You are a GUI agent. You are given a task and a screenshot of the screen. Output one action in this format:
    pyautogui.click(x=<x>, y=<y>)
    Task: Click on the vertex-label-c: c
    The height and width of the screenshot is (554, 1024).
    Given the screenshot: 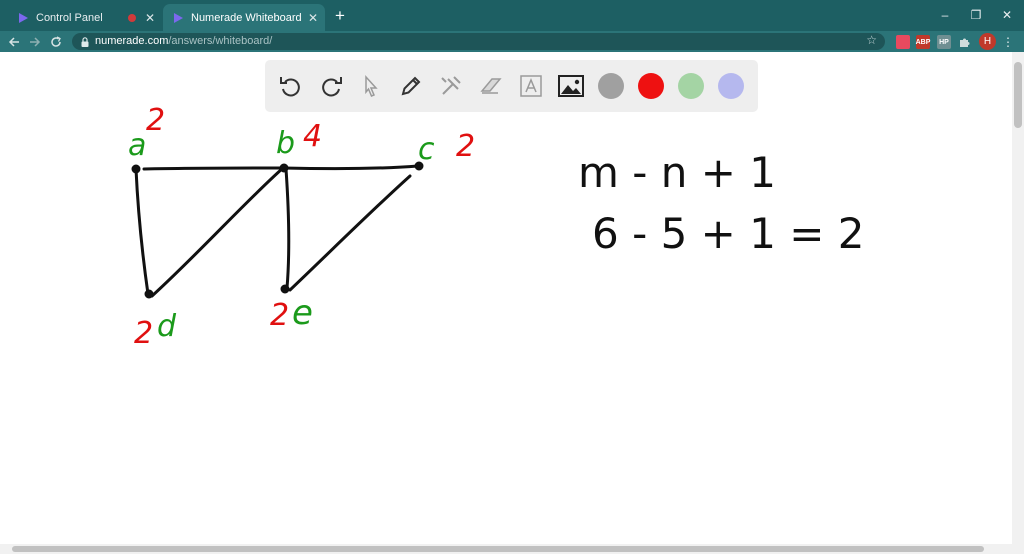 What is the action you would take?
    pyautogui.click(x=426, y=149)
    